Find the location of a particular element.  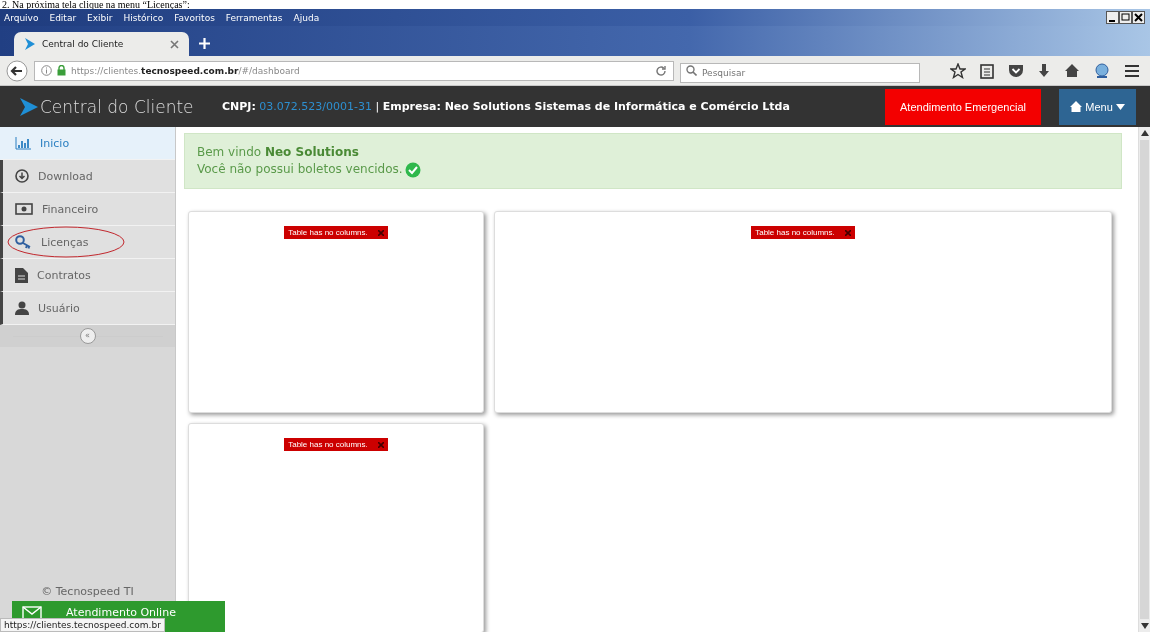

scrollbar is located at coordinates (1144, 379).